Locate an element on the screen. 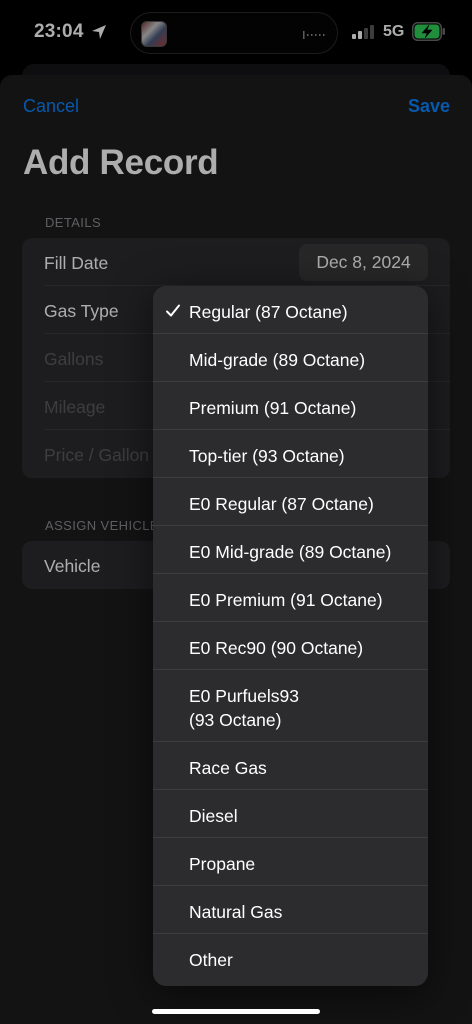 The height and width of the screenshot is (1024, 472). gas-type-option: Premium (91 Octane) is located at coordinates (290, 406).